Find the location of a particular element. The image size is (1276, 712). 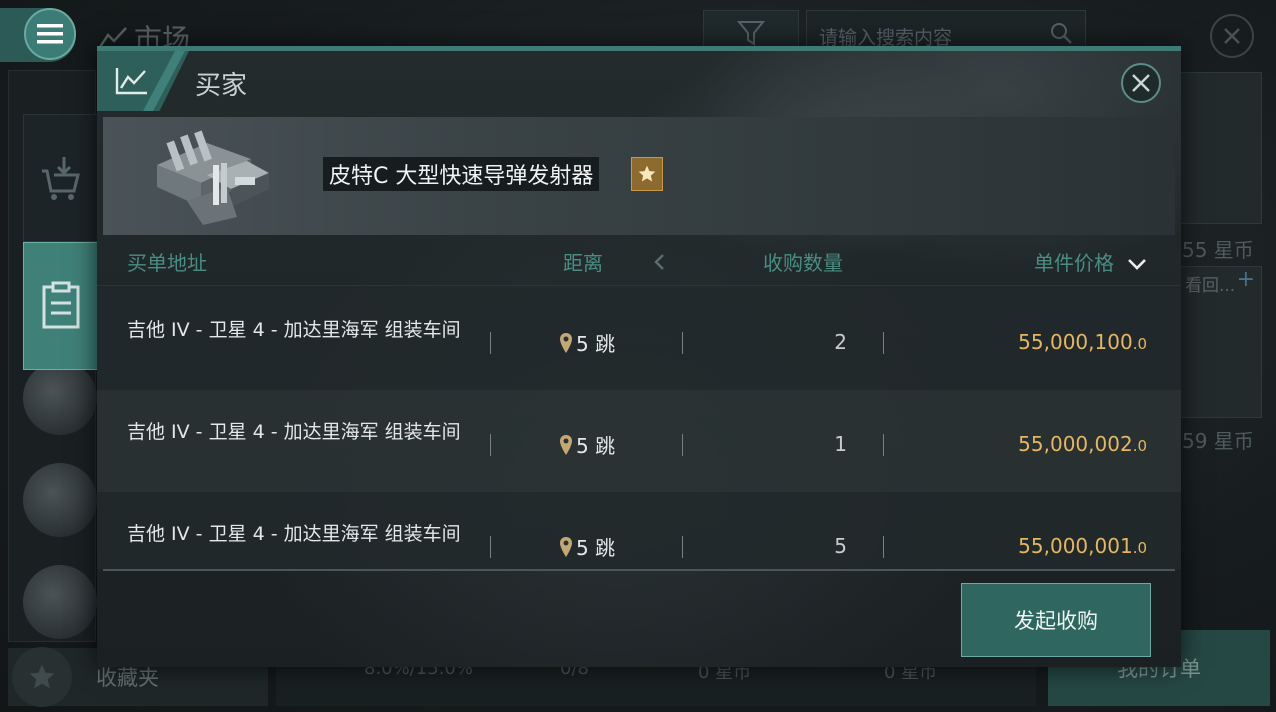

chart-icon is located at coordinates (131, 81).